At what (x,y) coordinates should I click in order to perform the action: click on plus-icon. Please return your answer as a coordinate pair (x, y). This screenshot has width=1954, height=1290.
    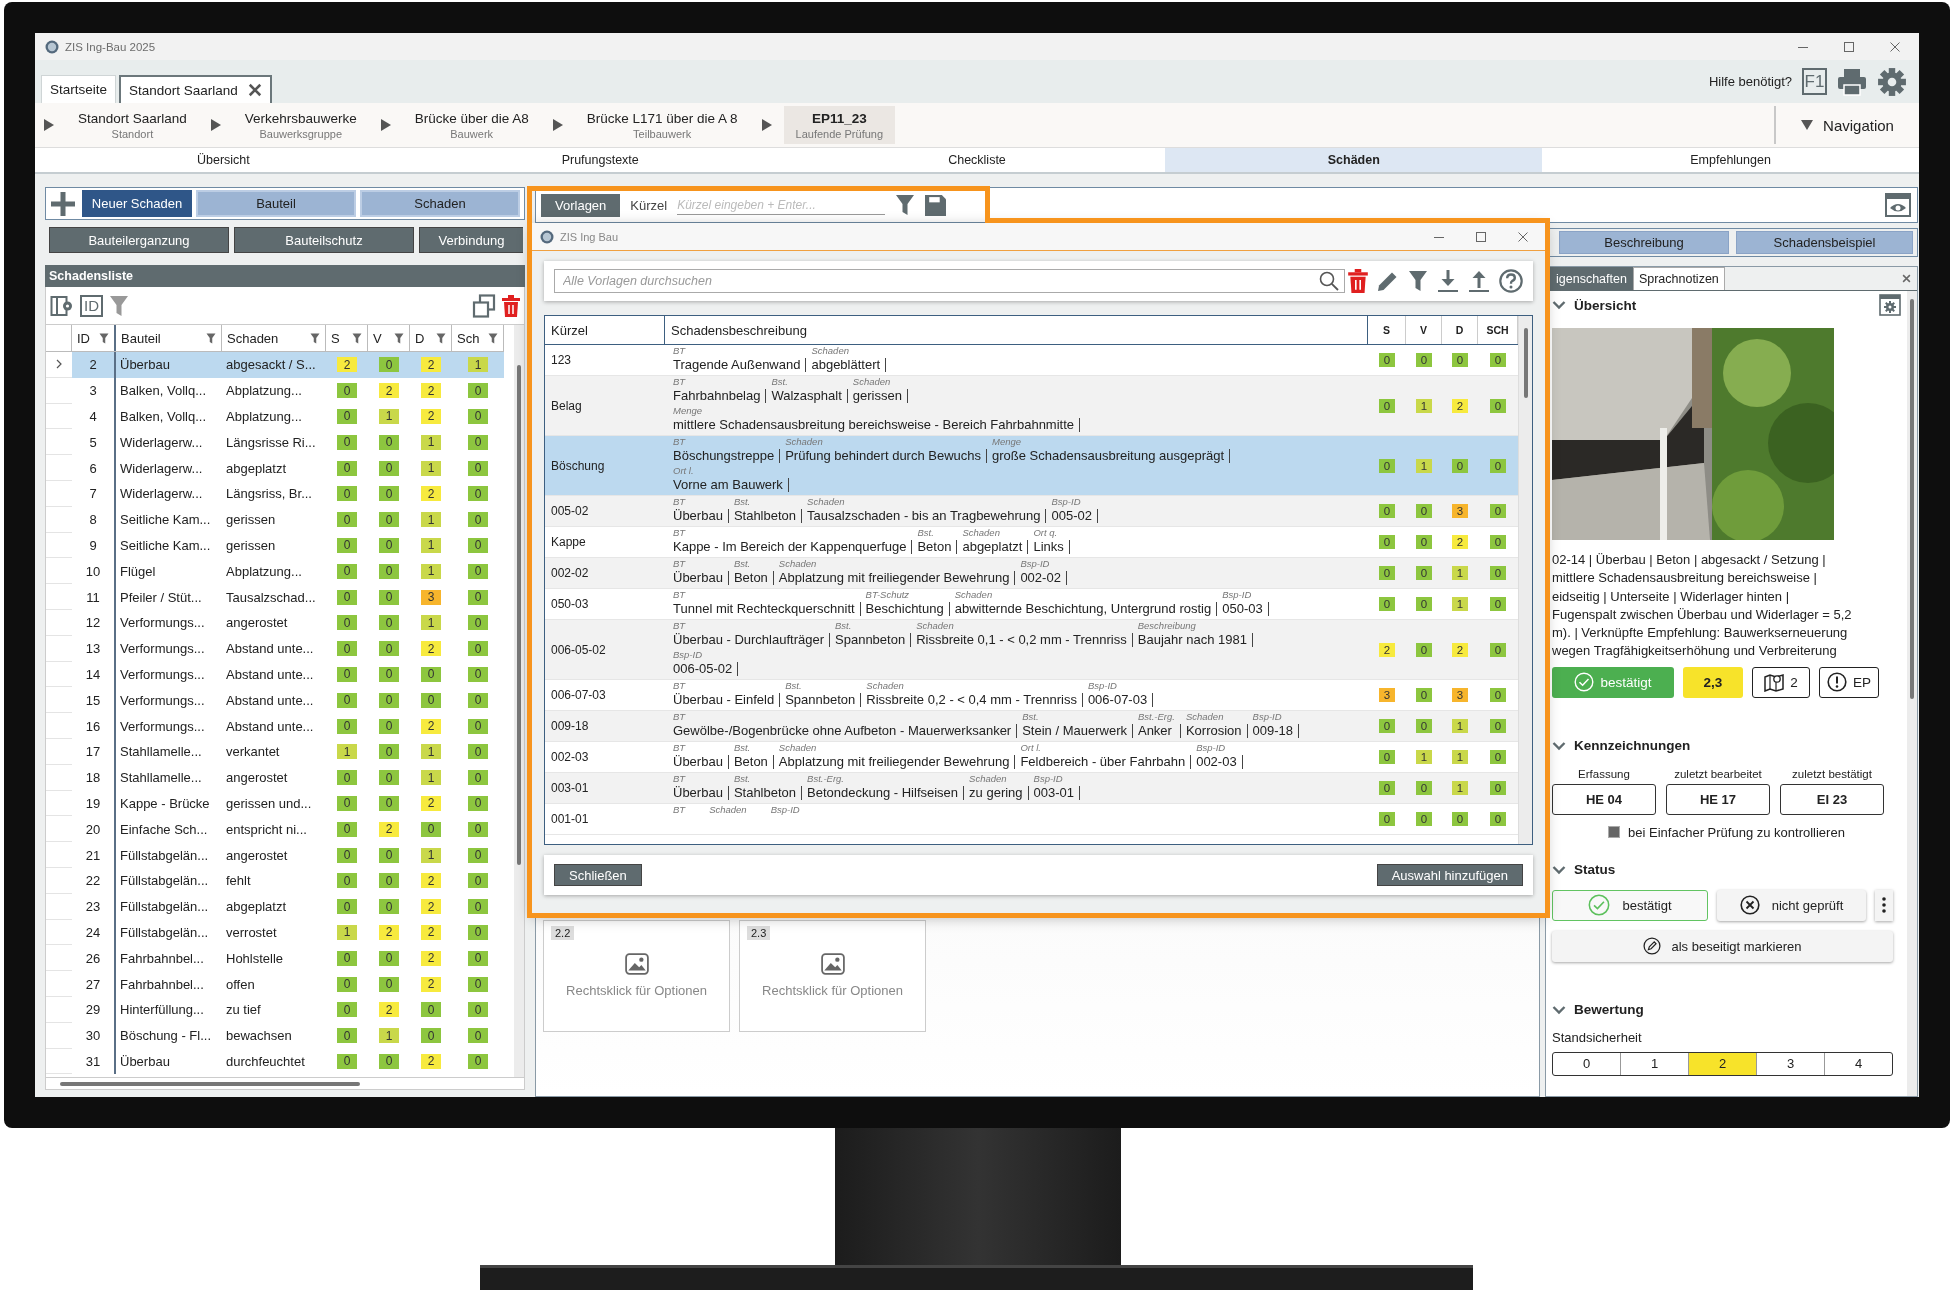
    Looking at the image, I should click on (63, 203).